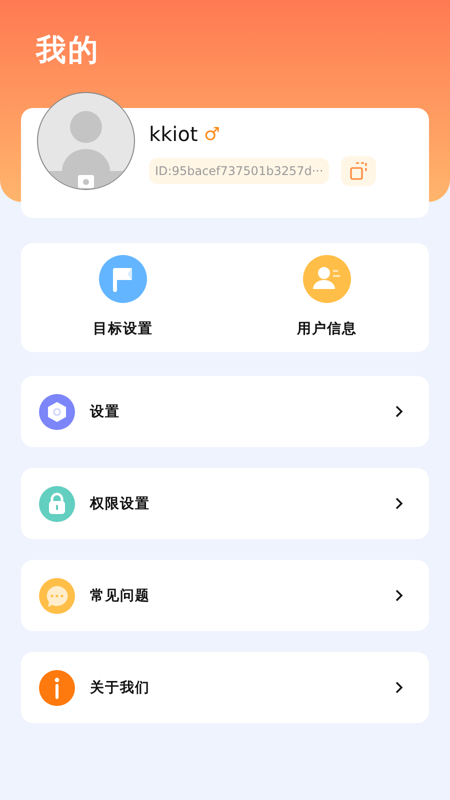 The height and width of the screenshot is (800, 450). What do you see at coordinates (327, 329) in the screenshot?
I see `shortcut-label: 用户信息` at bounding box center [327, 329].